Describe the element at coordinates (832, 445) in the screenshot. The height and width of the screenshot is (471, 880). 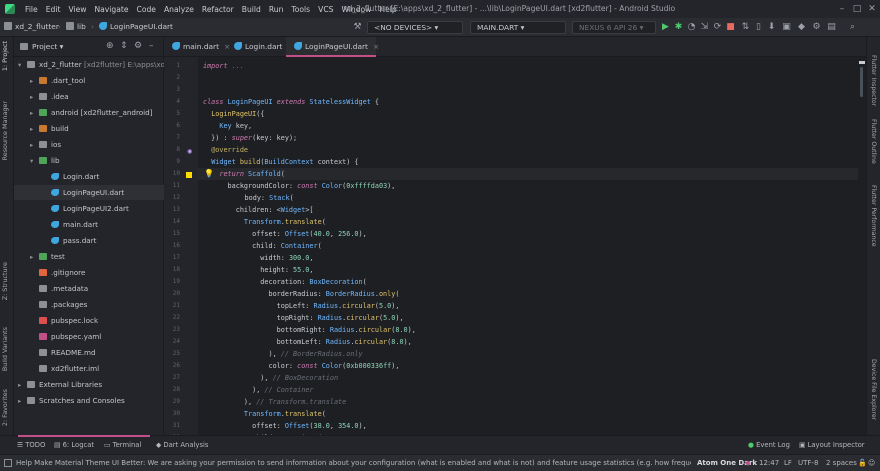
I see `layout-inspector-button: ▣ Layout Inspector` at that location.